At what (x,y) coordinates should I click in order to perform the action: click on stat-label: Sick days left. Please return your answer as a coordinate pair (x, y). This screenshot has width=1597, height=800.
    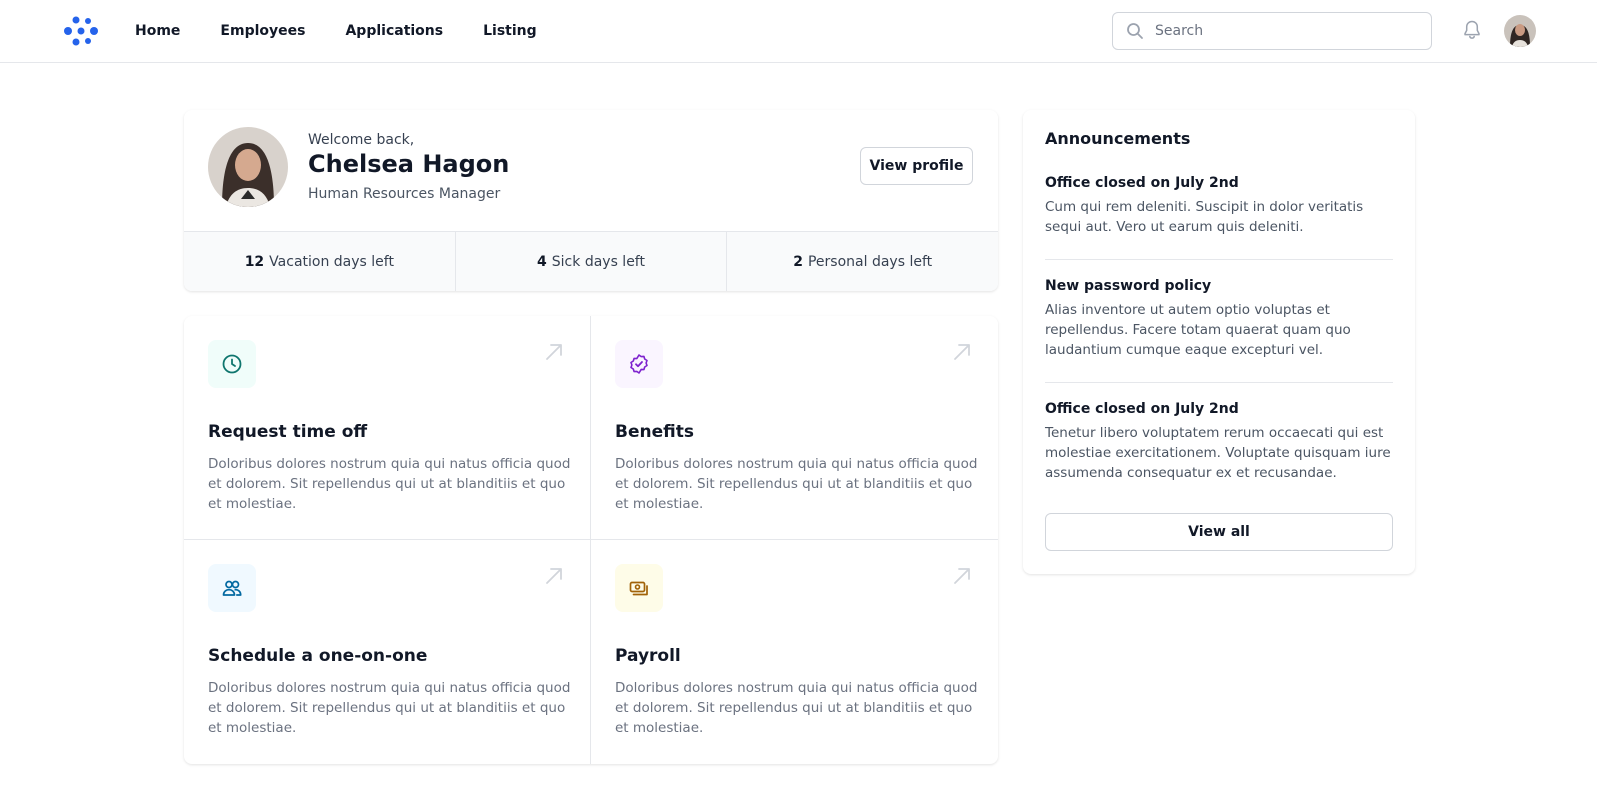
    Looking at the image, I should click on (598, 261).